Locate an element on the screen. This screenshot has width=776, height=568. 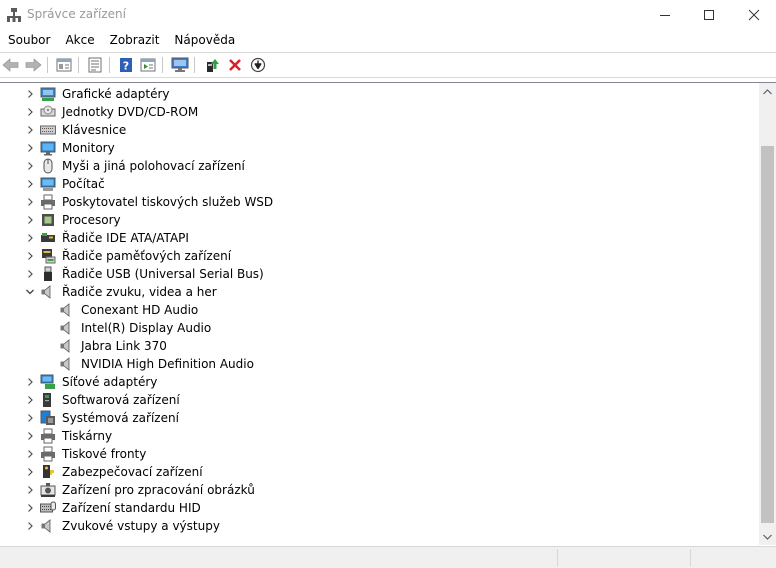
tree-item-label: Jednotky DVD/CD-ROM is located at coordinates (130, 112).